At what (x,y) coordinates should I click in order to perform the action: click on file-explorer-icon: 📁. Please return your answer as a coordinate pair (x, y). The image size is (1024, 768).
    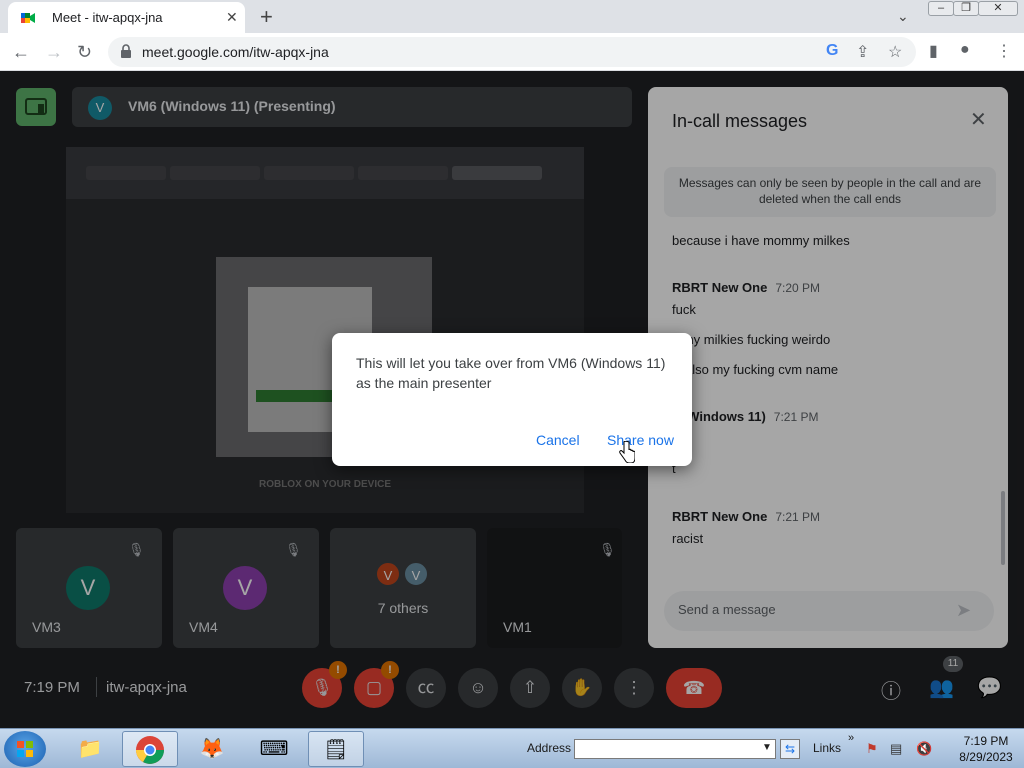
    Looking at the image, I should click on (90, 749).